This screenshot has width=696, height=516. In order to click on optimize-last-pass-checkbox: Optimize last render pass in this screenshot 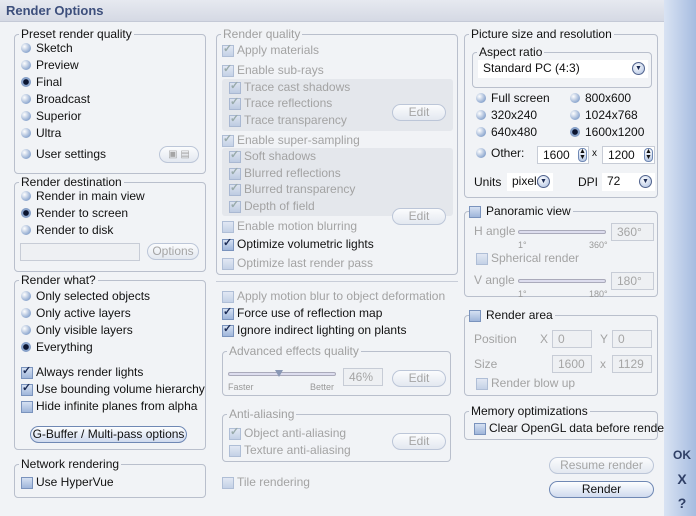, I will do `click(297, 263)`.